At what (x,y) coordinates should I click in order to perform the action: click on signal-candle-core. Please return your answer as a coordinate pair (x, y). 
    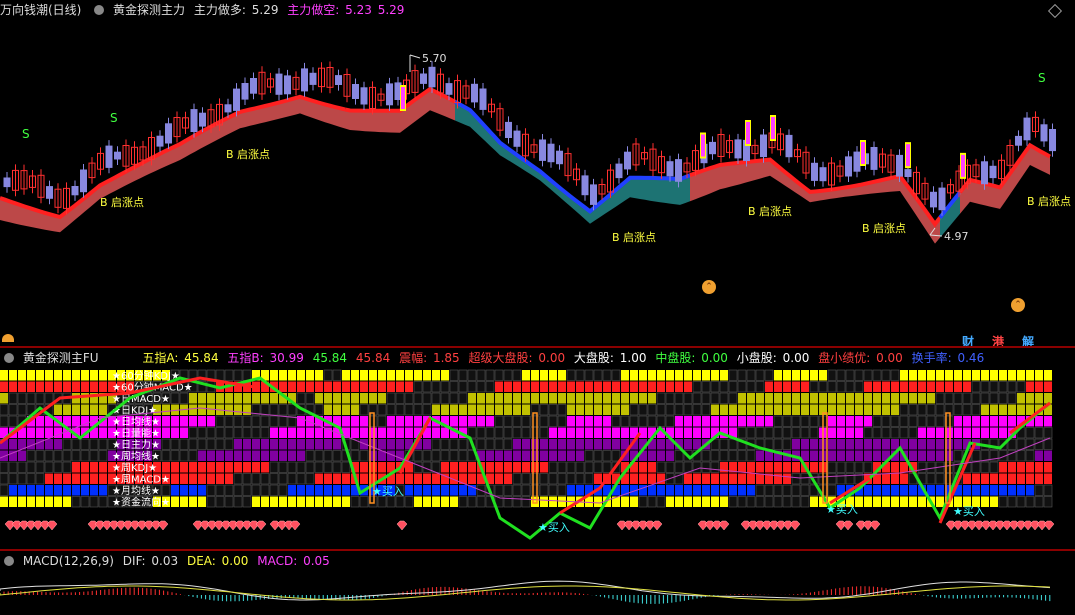
    Looking at the image, I should click on (703, 145).